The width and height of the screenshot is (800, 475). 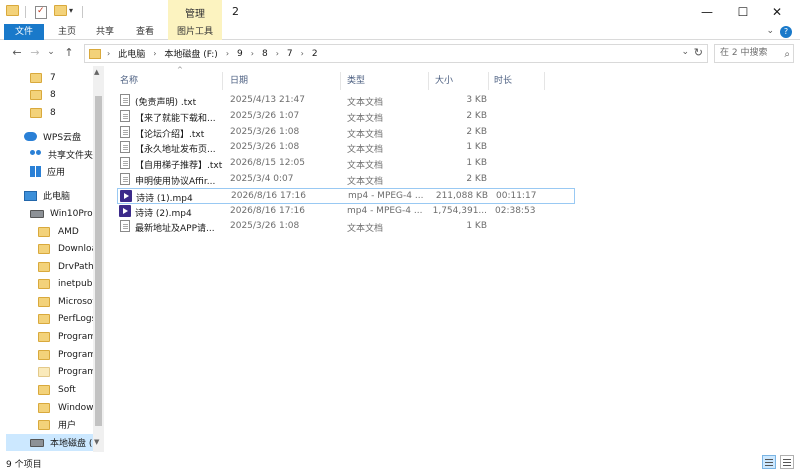 What do you see at coordinates (68, 407) in the screenshot?
I see `tree-item-windows: Windows` at bounding box center [68, 407].